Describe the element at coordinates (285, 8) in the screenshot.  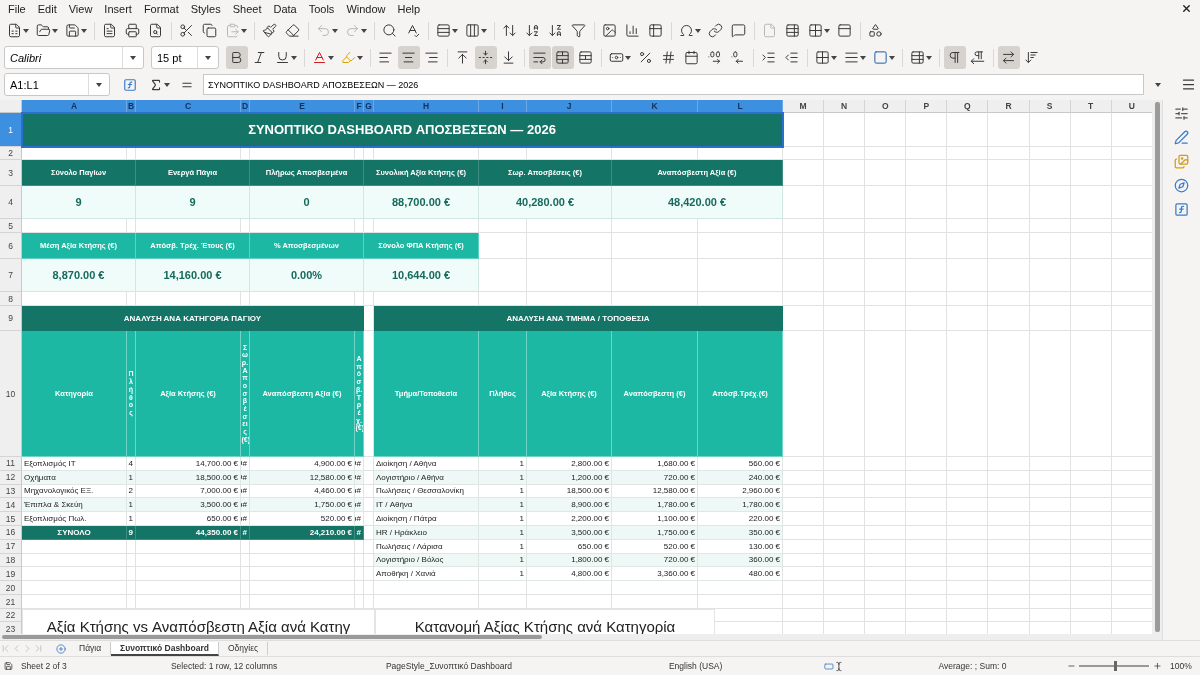
I see `menu-item: Data` at that location.